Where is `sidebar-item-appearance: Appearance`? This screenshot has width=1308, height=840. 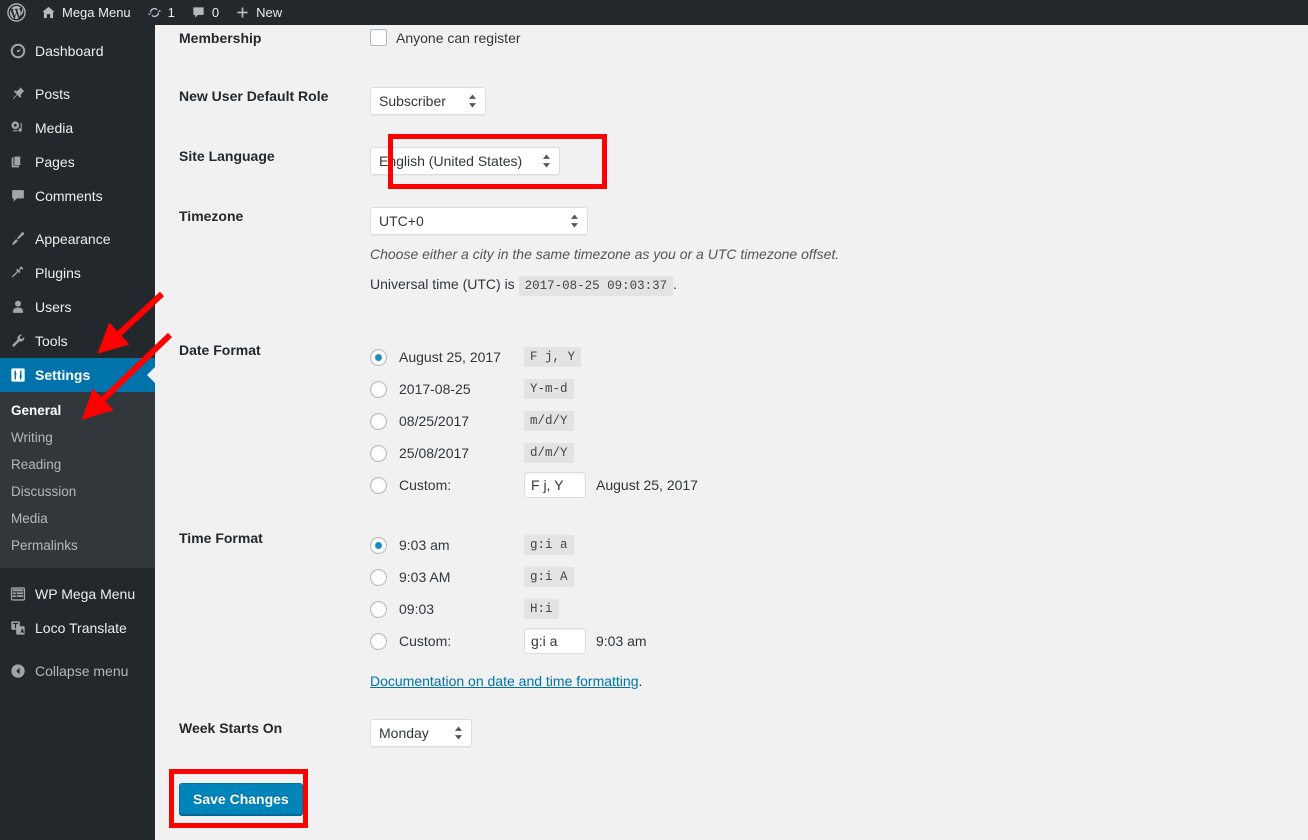
sidebar-item-appearance: Appearance is located at coordinates (77, 239).